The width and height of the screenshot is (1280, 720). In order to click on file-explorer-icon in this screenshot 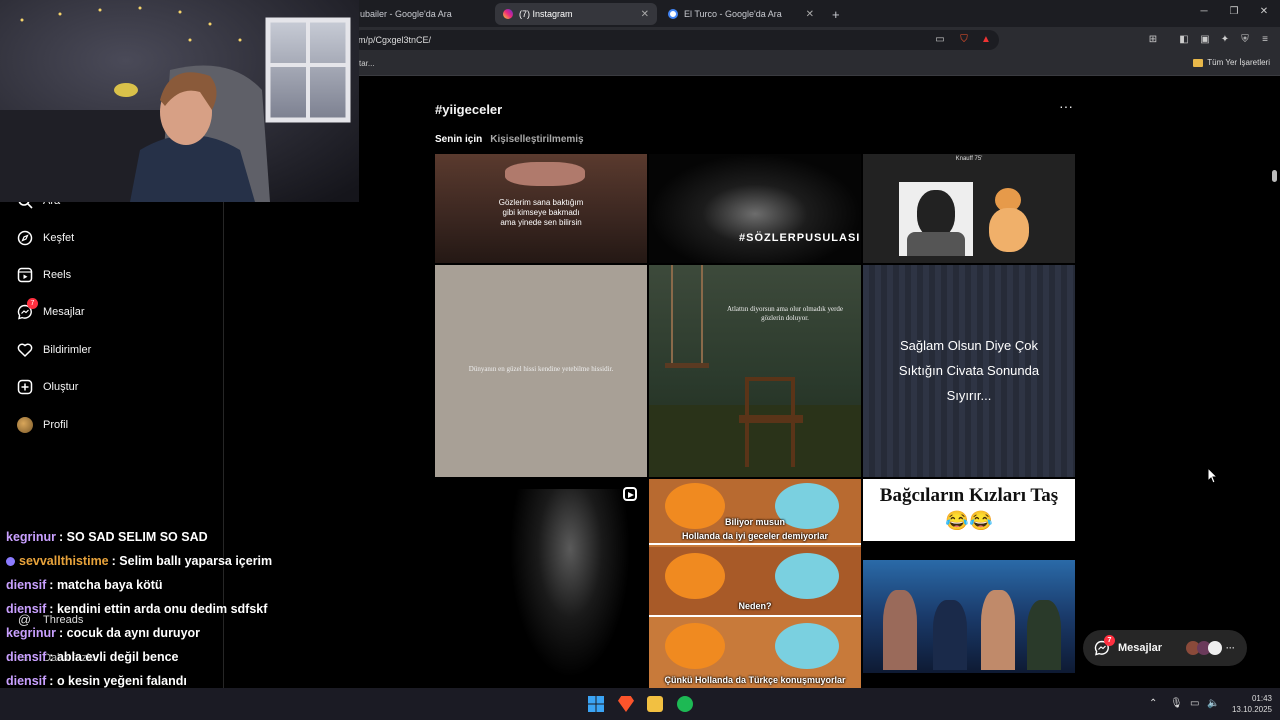, I will do `click(655, 704)`.